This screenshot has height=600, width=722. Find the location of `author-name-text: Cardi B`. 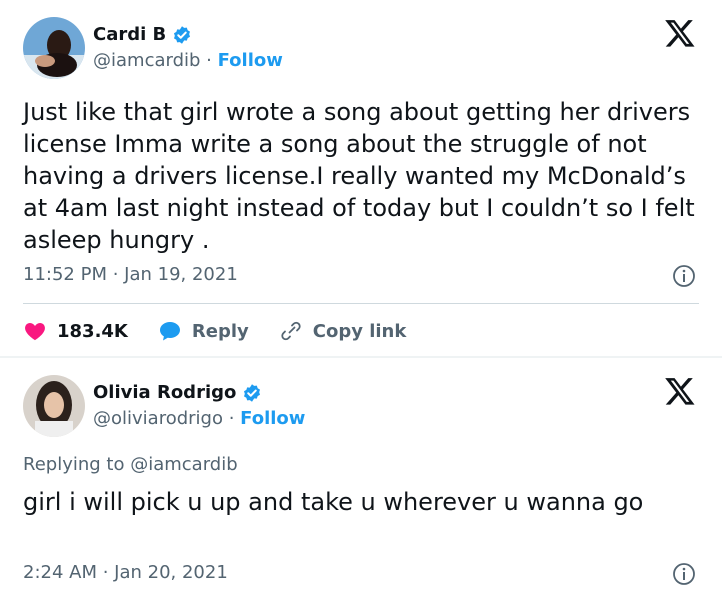

author-name-text: Cardi B is located at coordinates (130, 34).